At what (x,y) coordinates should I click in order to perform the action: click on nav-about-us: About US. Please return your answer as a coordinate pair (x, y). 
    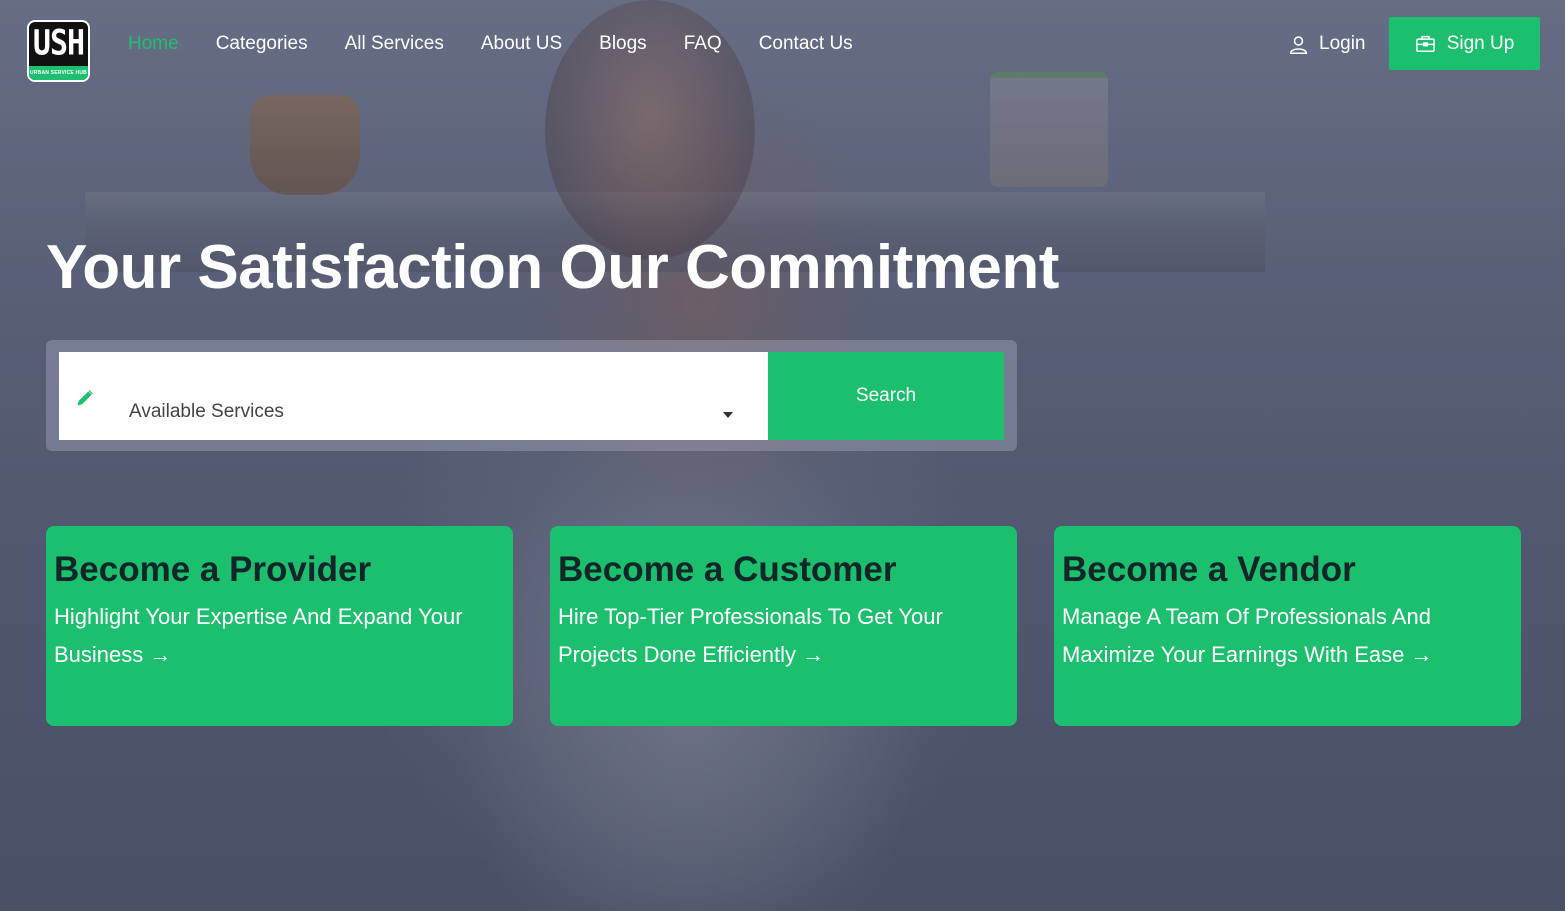
    Looking at the image, I should click on (521, 44).